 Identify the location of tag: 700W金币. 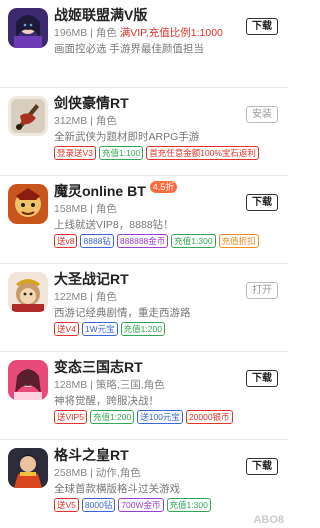
(141, 505).